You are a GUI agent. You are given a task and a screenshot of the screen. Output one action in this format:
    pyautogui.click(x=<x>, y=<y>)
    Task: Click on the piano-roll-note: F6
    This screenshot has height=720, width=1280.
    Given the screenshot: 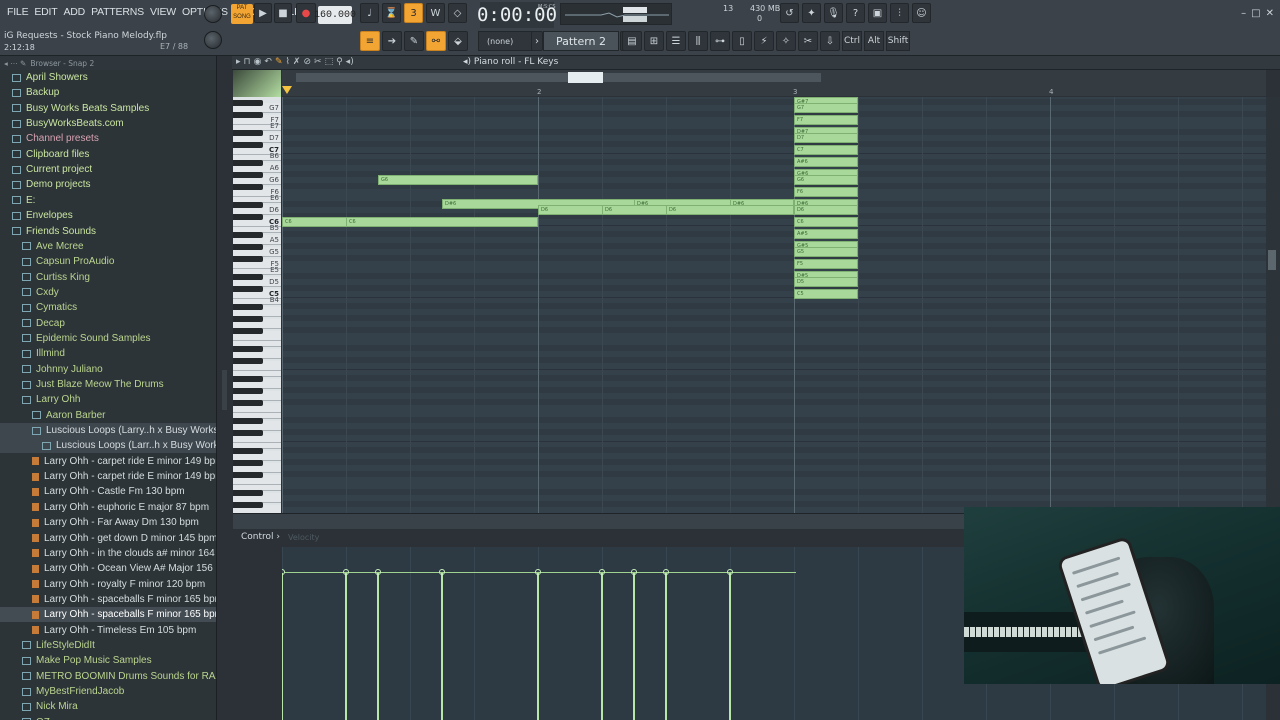 What is the action you would take?
    pyautogui.click(x=826, y=192)
    